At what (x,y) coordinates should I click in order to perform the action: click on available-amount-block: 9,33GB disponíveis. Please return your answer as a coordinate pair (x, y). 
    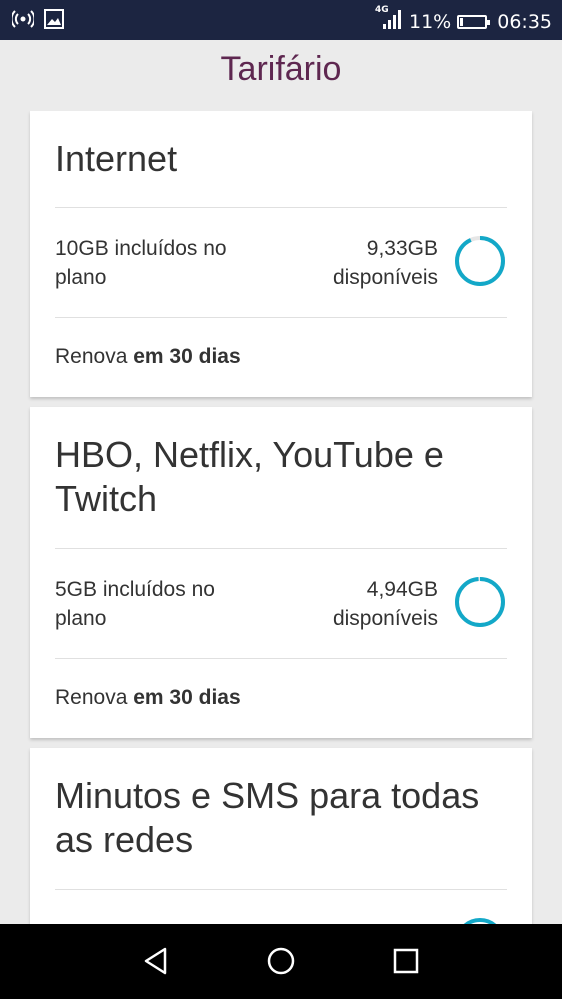
    Looking at the image, I should click on (385, 263).